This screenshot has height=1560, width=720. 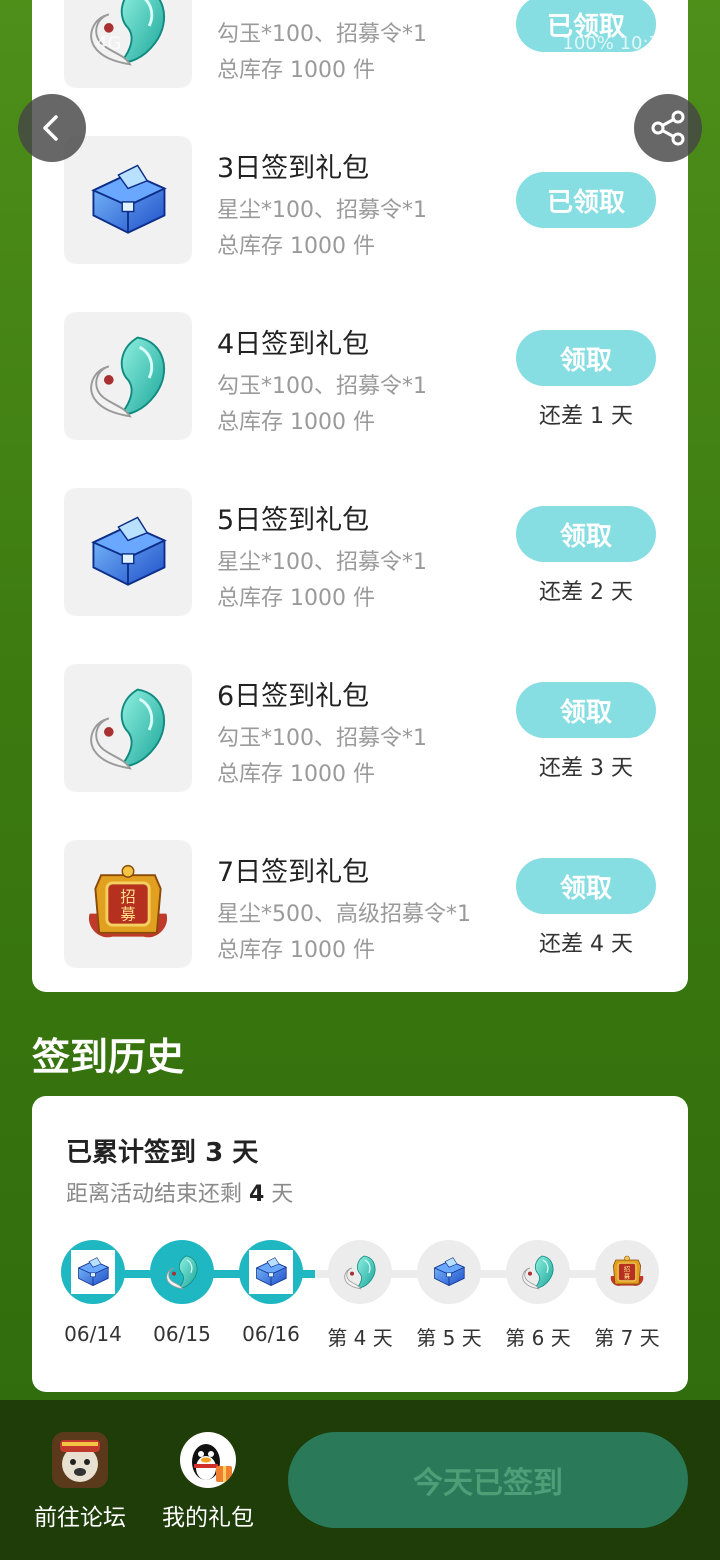 I want to click on gift-title: 6日签到礼包, so click(x=293, y=696).